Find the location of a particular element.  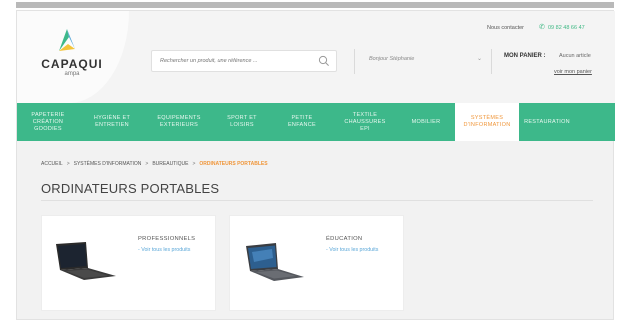

search-icon is located at coordinates (324, 61).